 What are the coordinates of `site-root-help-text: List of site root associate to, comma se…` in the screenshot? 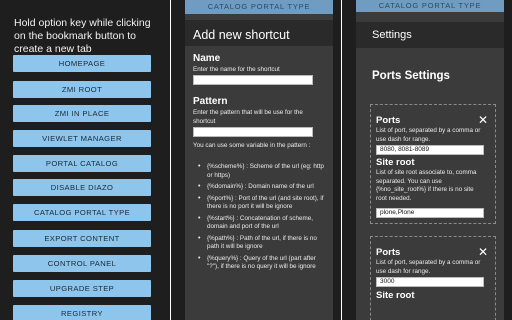 It's located at (426, 185).